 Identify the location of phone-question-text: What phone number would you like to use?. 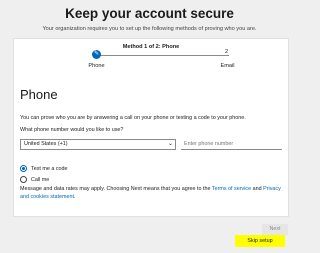
(72, 130).